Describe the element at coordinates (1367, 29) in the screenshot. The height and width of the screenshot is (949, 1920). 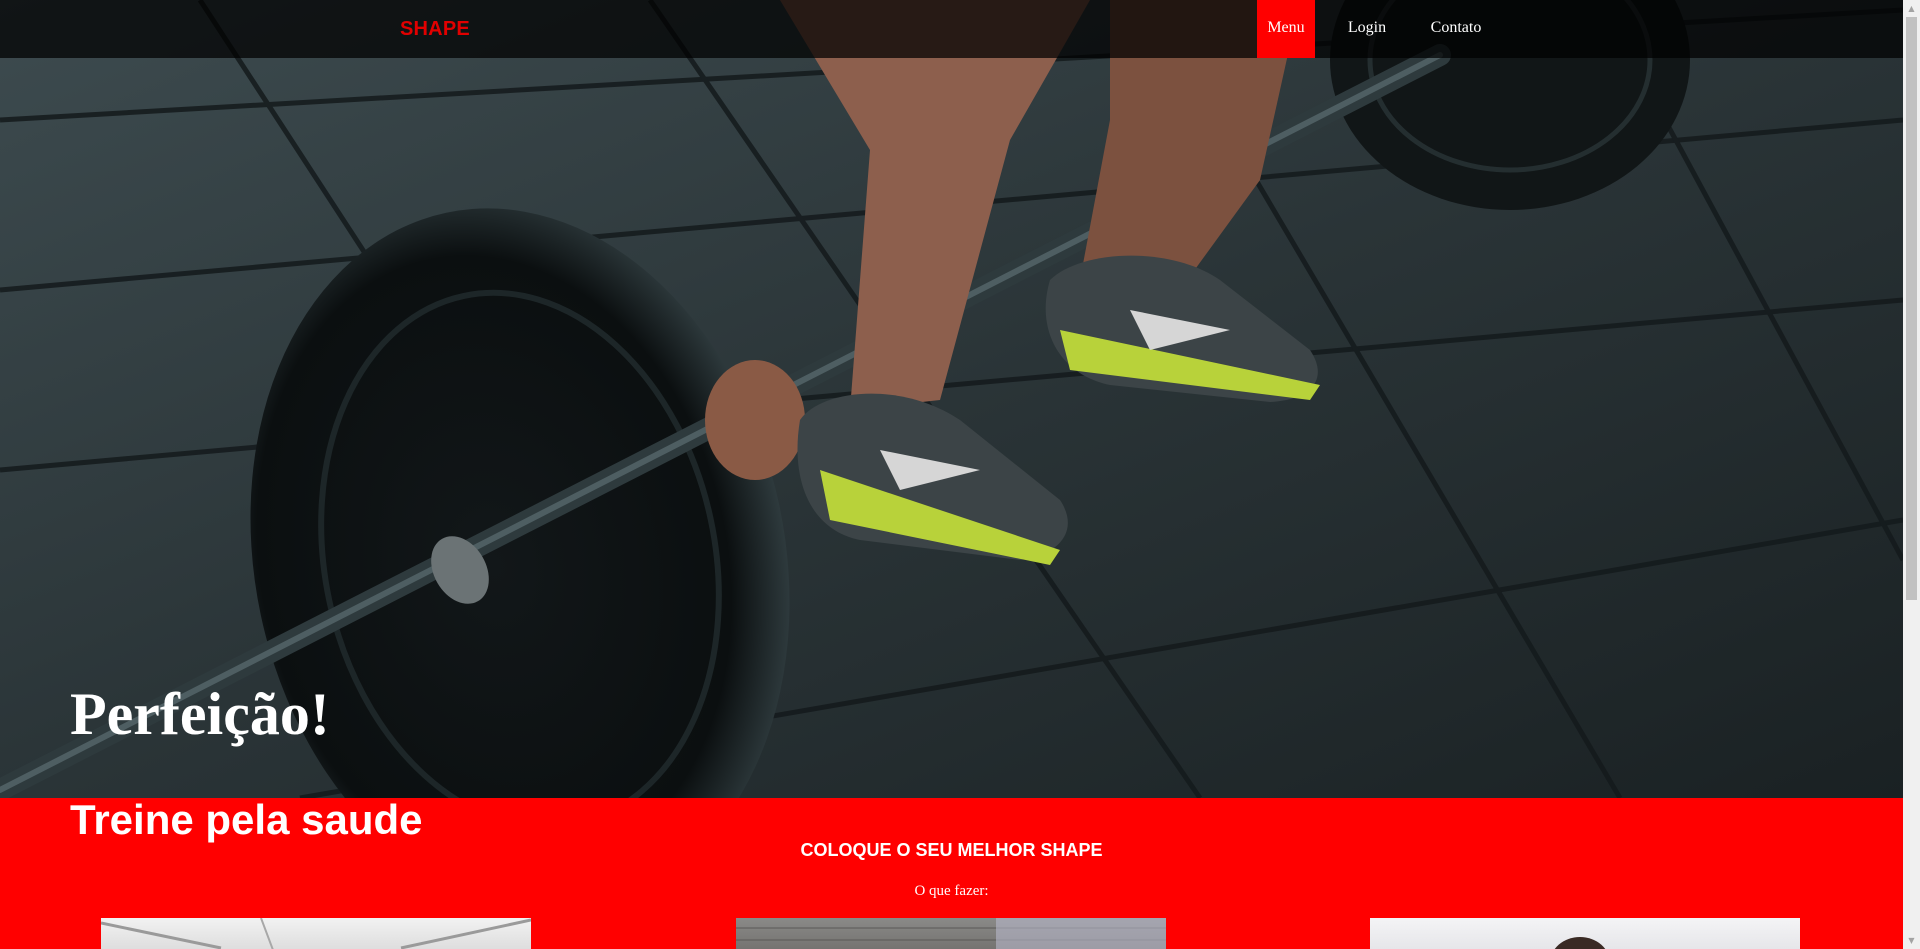
I see `nav-item-login: Login` at that location.